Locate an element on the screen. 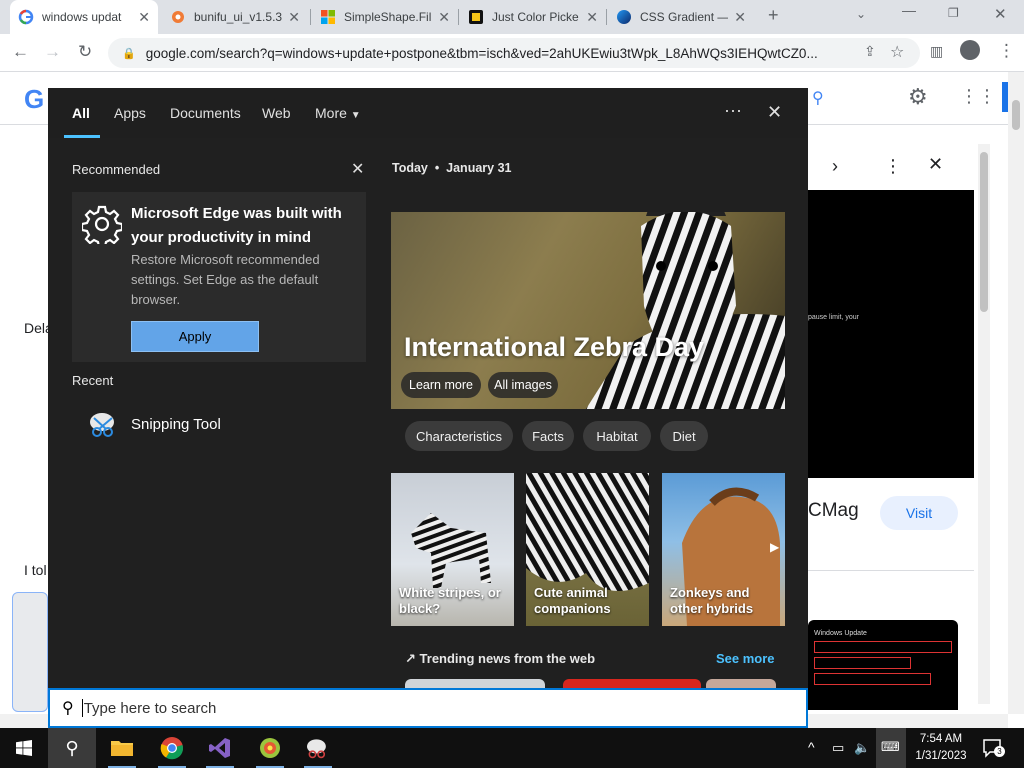 The height and width of the screenshot is (768, 1024). dismiss-recommended-icon: ✕ is located at coordinates (357, 169).